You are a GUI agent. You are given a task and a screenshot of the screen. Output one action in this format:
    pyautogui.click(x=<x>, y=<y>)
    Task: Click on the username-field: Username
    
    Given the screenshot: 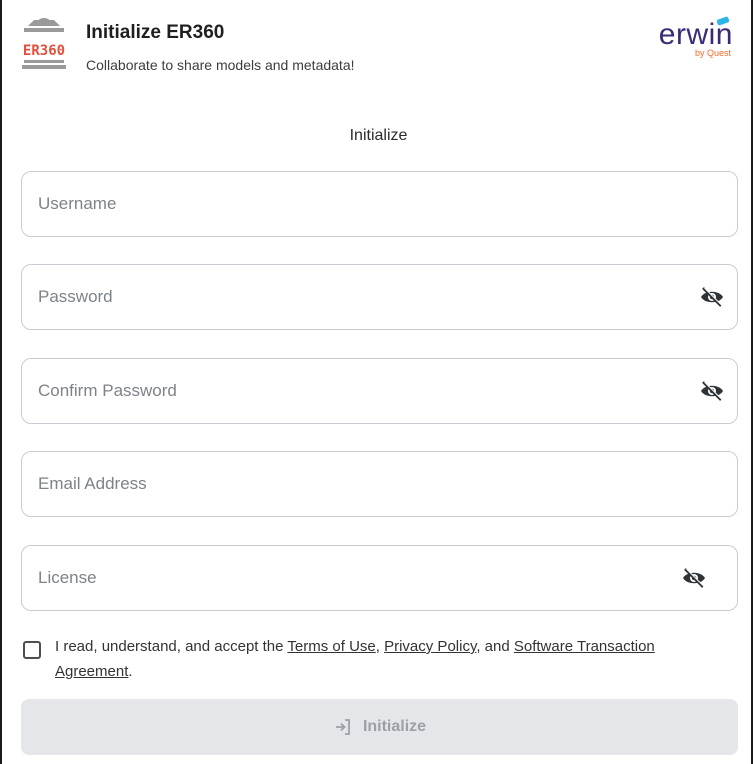 What is the action you would take?
    pyautogui.click(x=379, y=204)
    